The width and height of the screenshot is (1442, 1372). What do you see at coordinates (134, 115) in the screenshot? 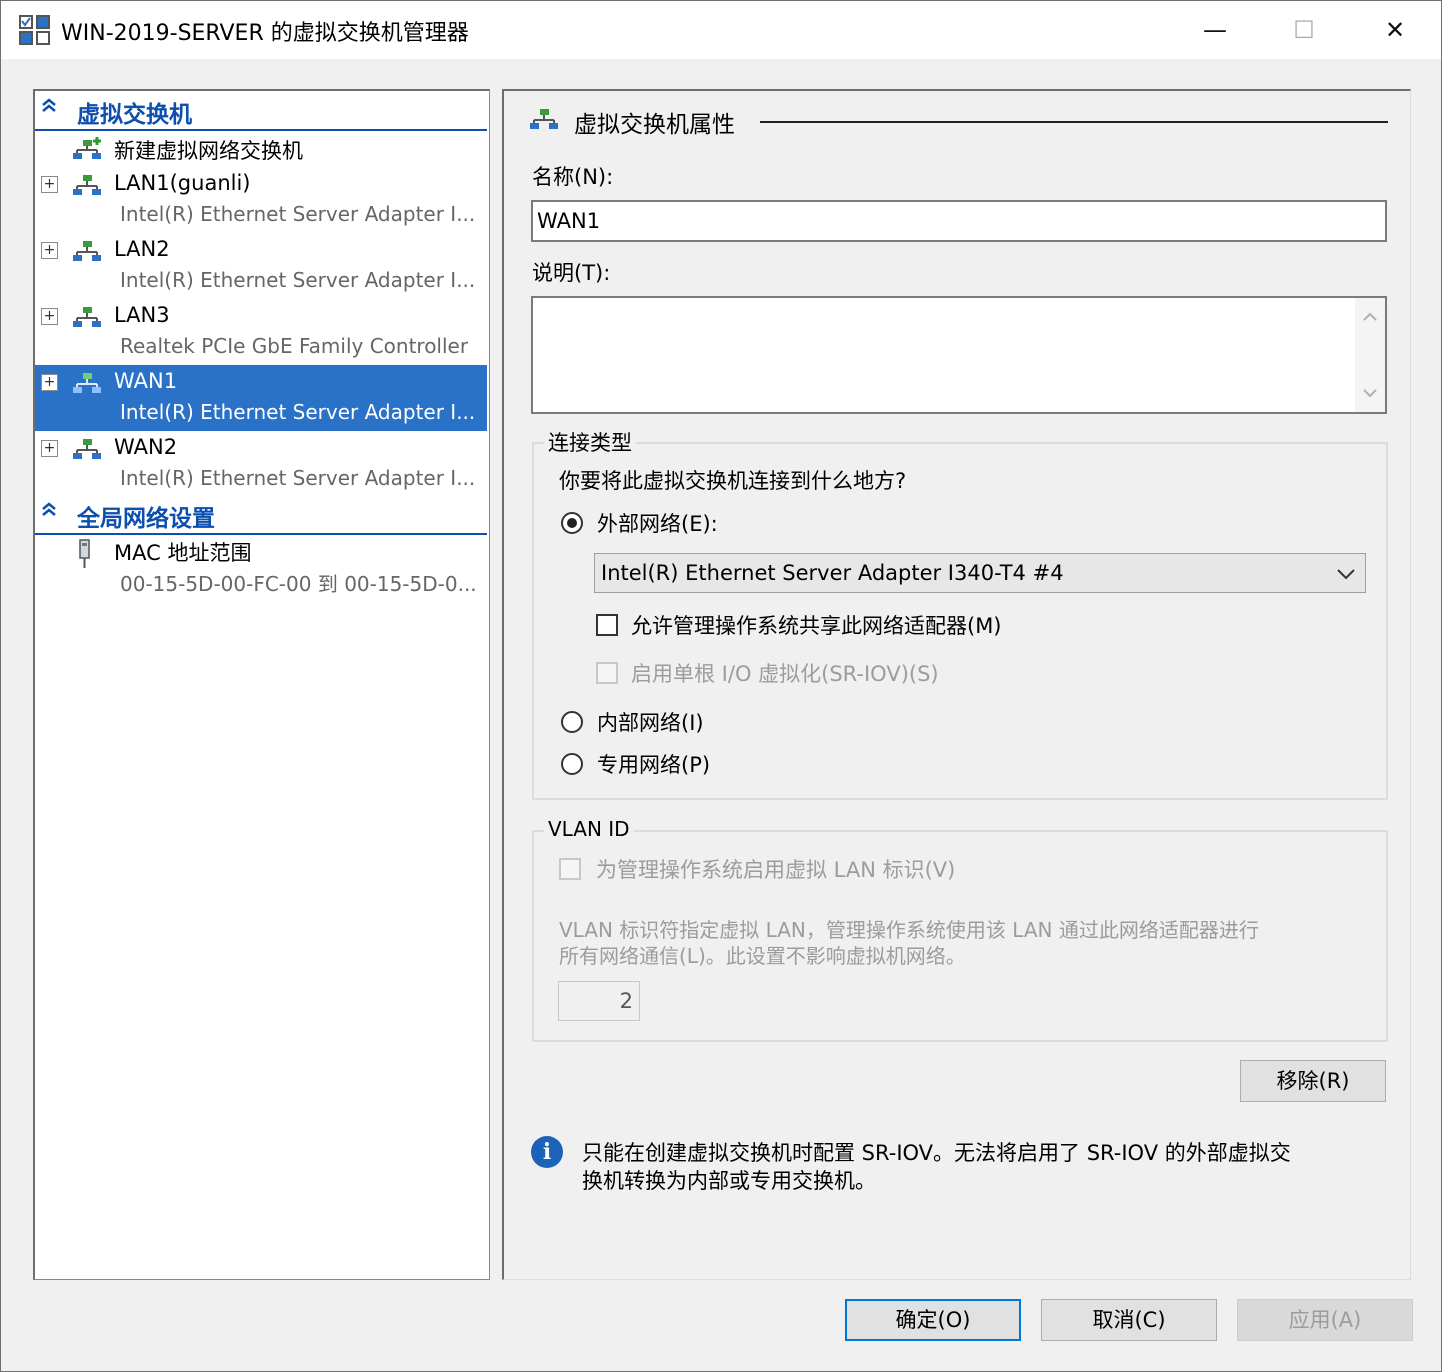
I see `section-label: 虚拟交换机` at bounding box center [134, 115].